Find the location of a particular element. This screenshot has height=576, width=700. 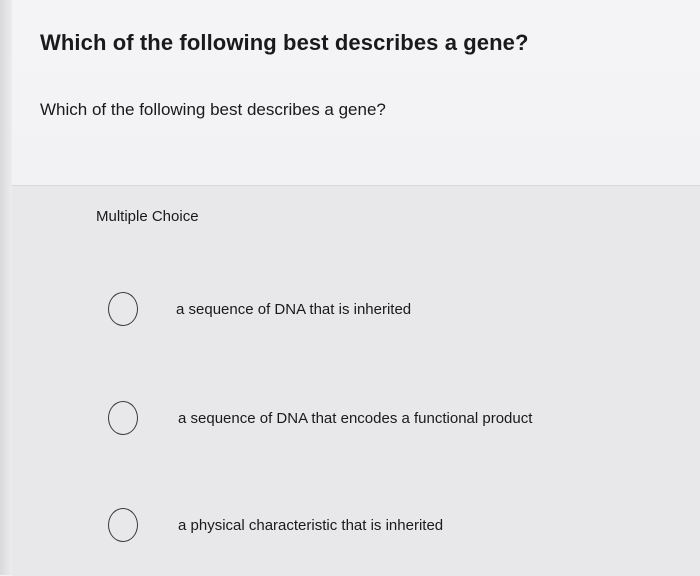

left-edge-border is located at coordinates (6, 287).